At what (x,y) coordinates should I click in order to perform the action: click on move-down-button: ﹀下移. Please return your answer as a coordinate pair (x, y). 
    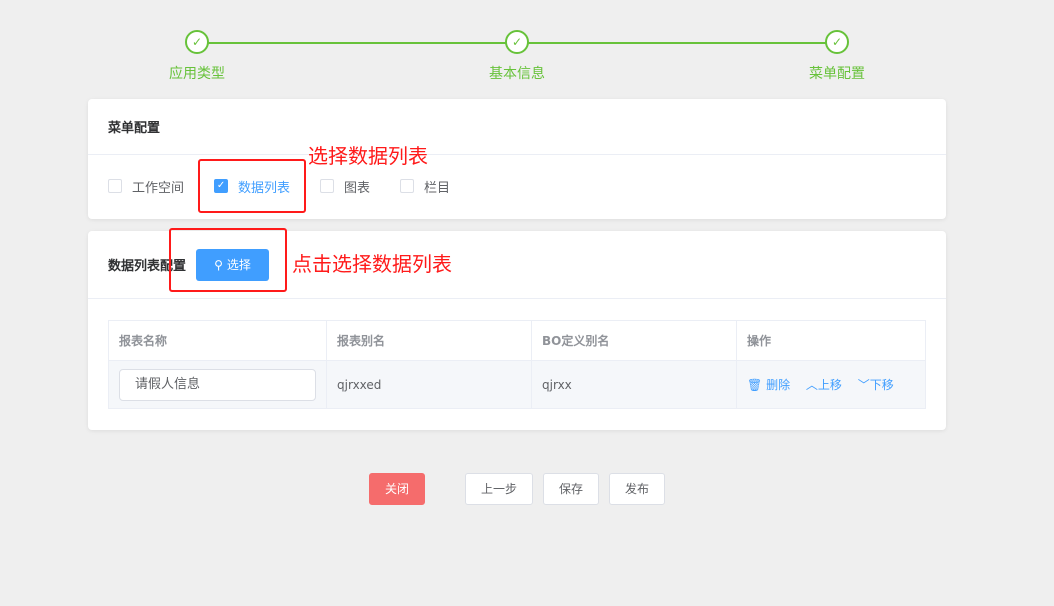
    Looking at the image, I should click on (876, 385).